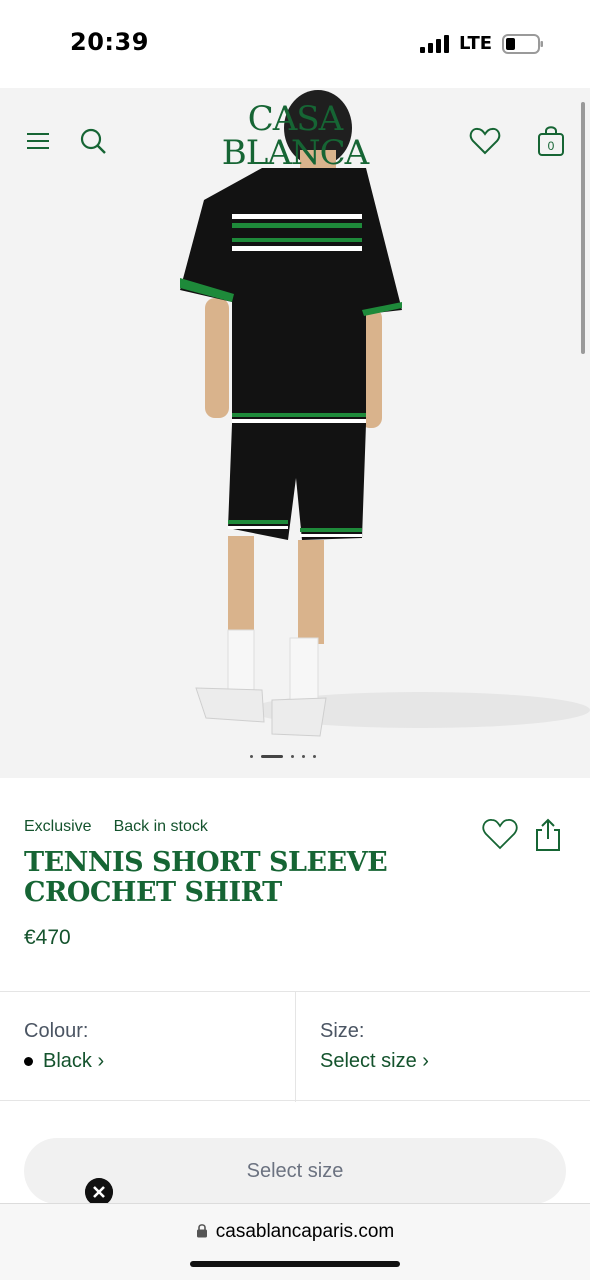  I want to click on wishlist-icon, so click(485, 141).